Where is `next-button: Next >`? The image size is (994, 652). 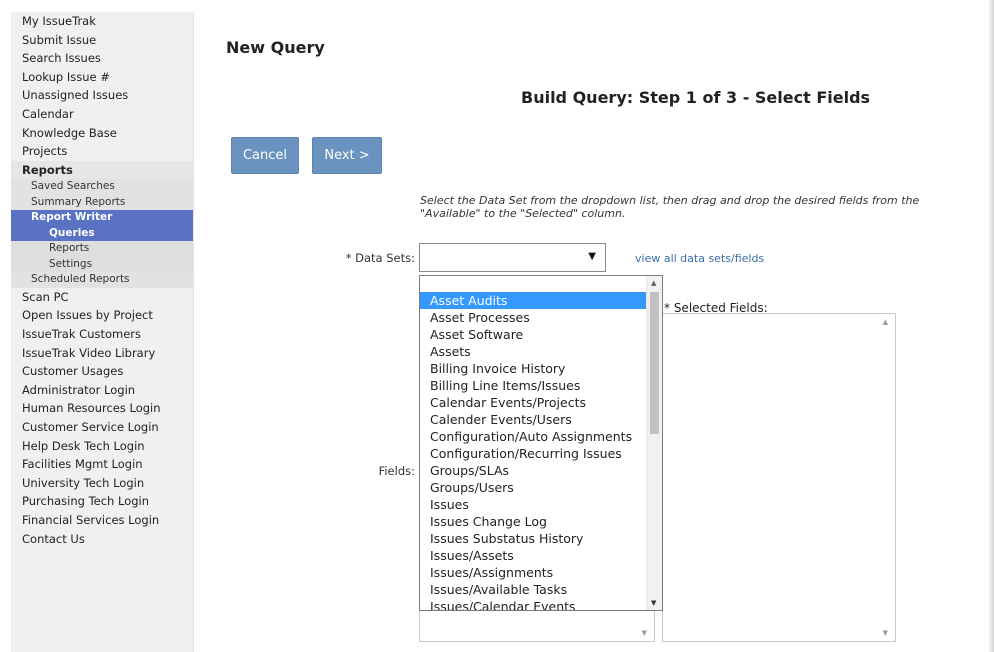
next-button: Next > is located at coordinates (347, 155).